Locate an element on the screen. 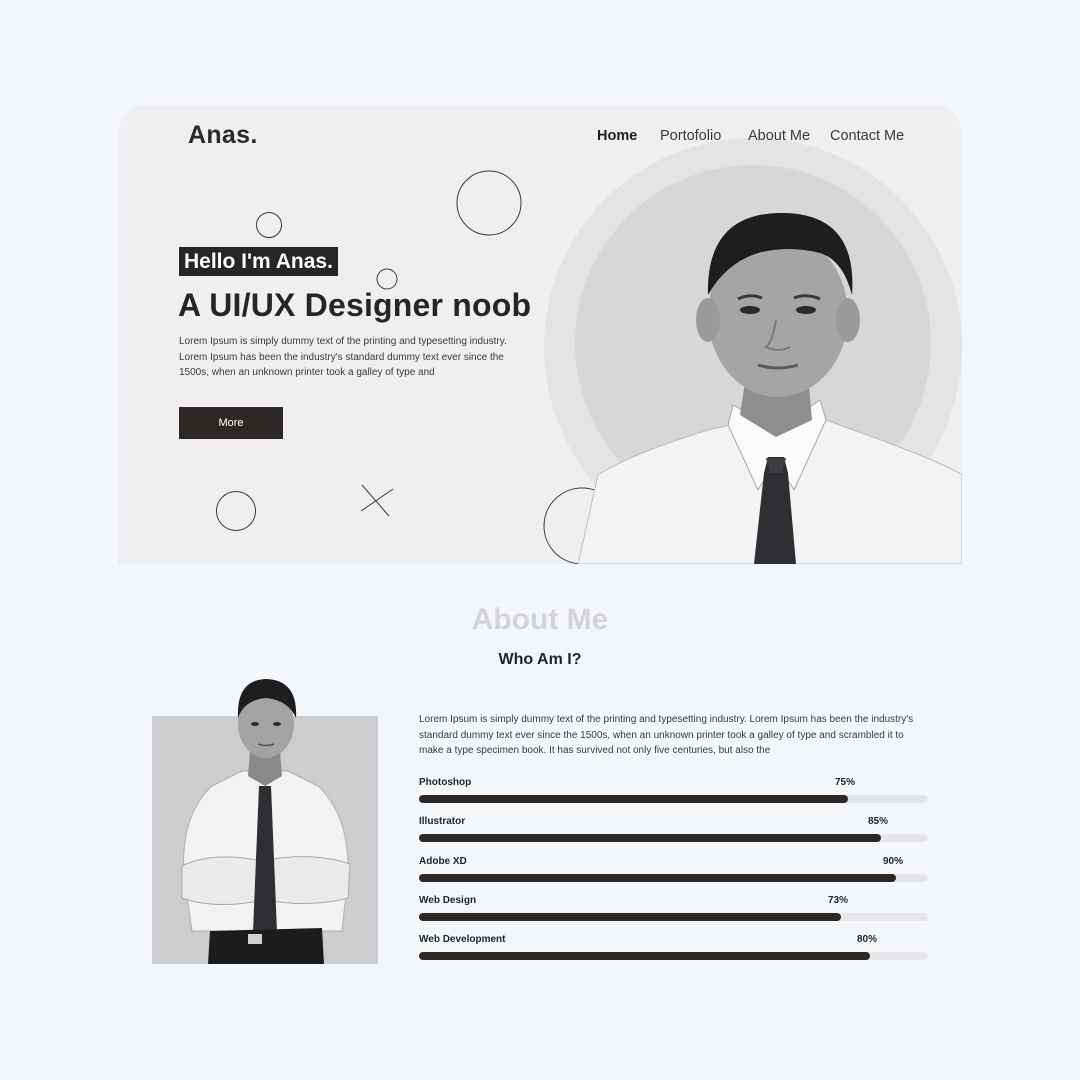  deco-cross-b is located at coordinates (377, 500).